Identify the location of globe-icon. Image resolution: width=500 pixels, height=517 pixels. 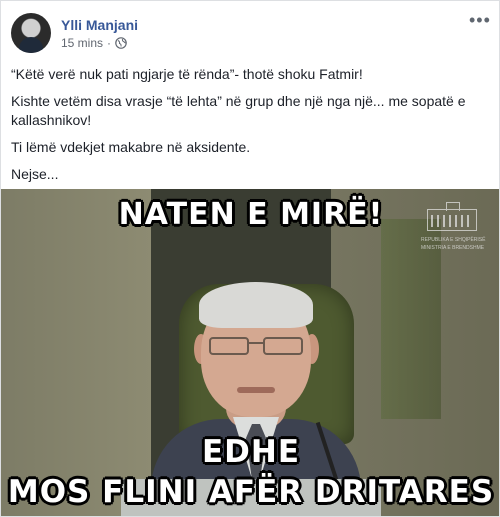
(121, 43).